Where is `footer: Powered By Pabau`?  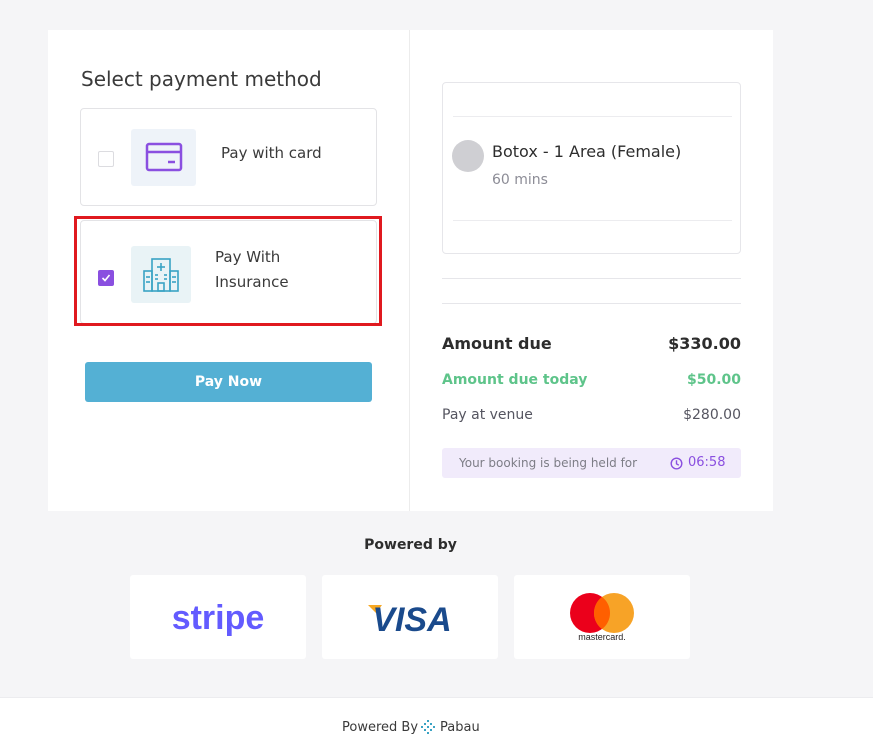
footer: Powered By Pabau is located at coordinates (436, 723).